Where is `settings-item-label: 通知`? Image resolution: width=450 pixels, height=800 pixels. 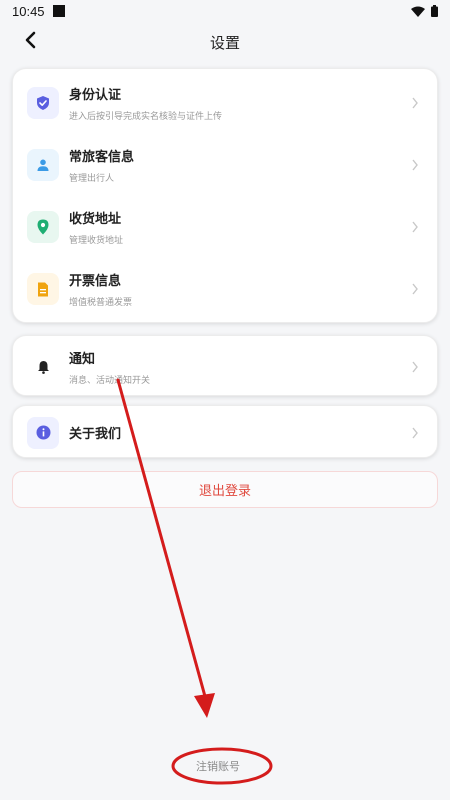
settings-item-label: 通知 is located at coordinates (82, 359).